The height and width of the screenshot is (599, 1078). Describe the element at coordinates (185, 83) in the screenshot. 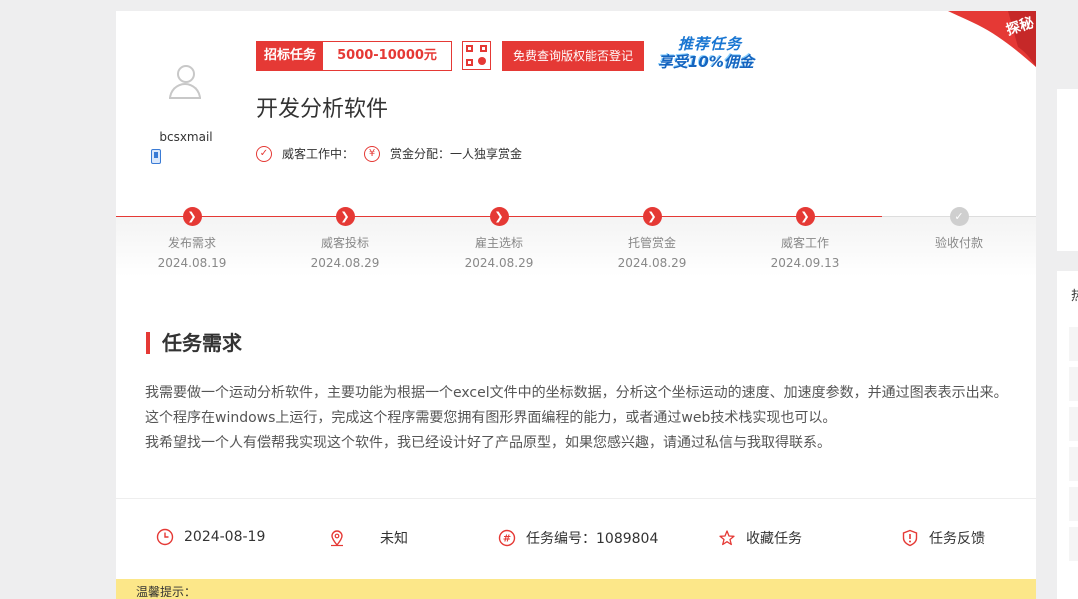

I see `avatar-icon` at that location.